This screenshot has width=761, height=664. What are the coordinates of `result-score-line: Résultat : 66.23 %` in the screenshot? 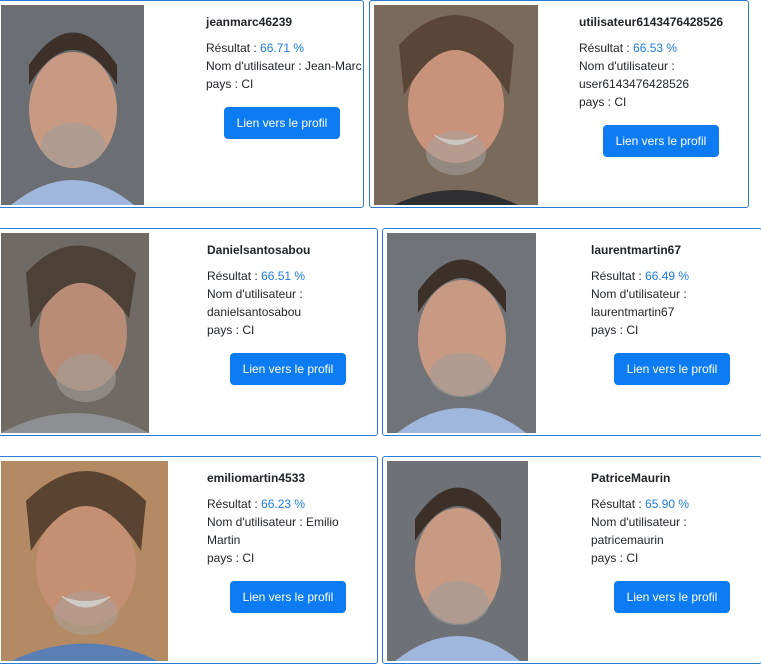 It's located at (256, 504).